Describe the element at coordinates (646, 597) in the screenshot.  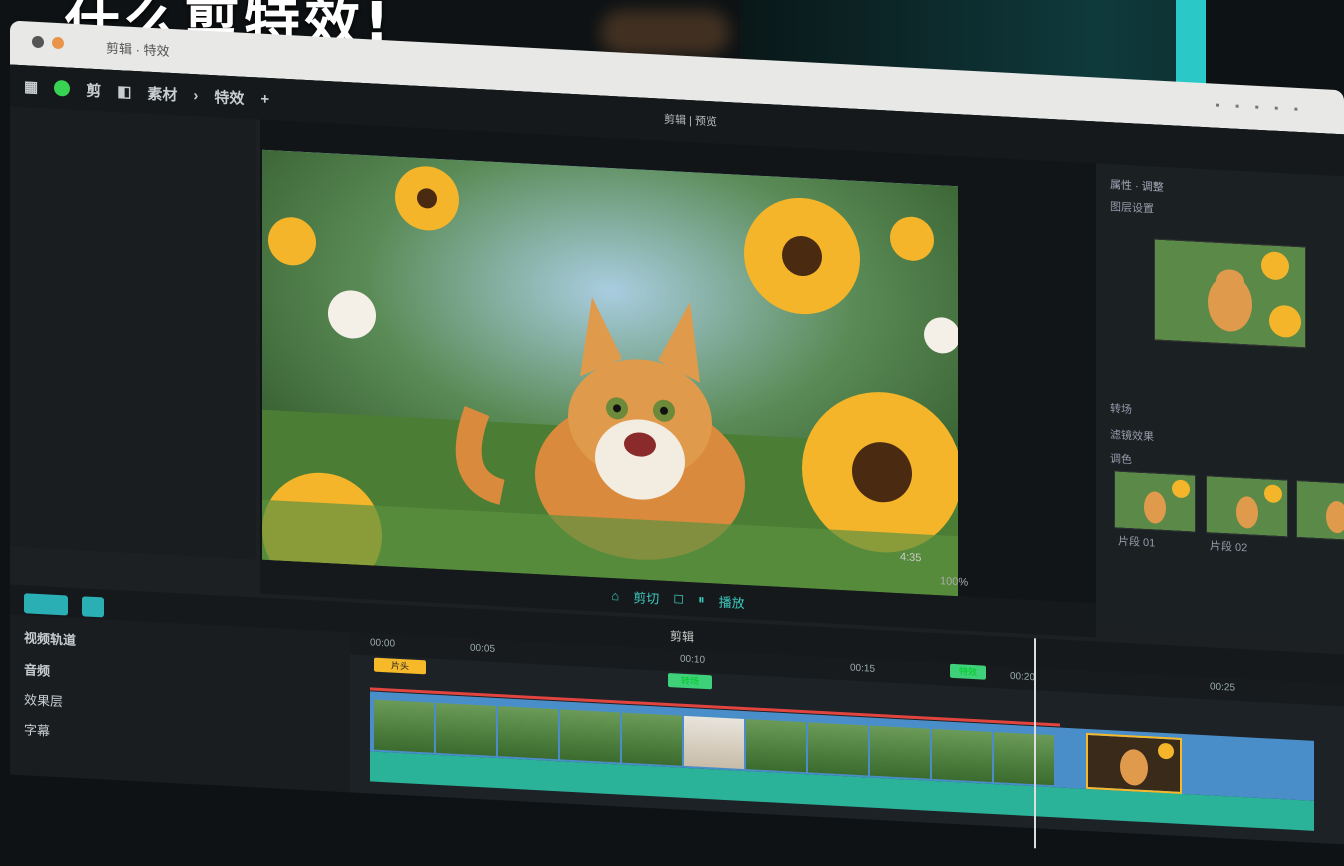
I see `cut-button: 剪切` at that location.